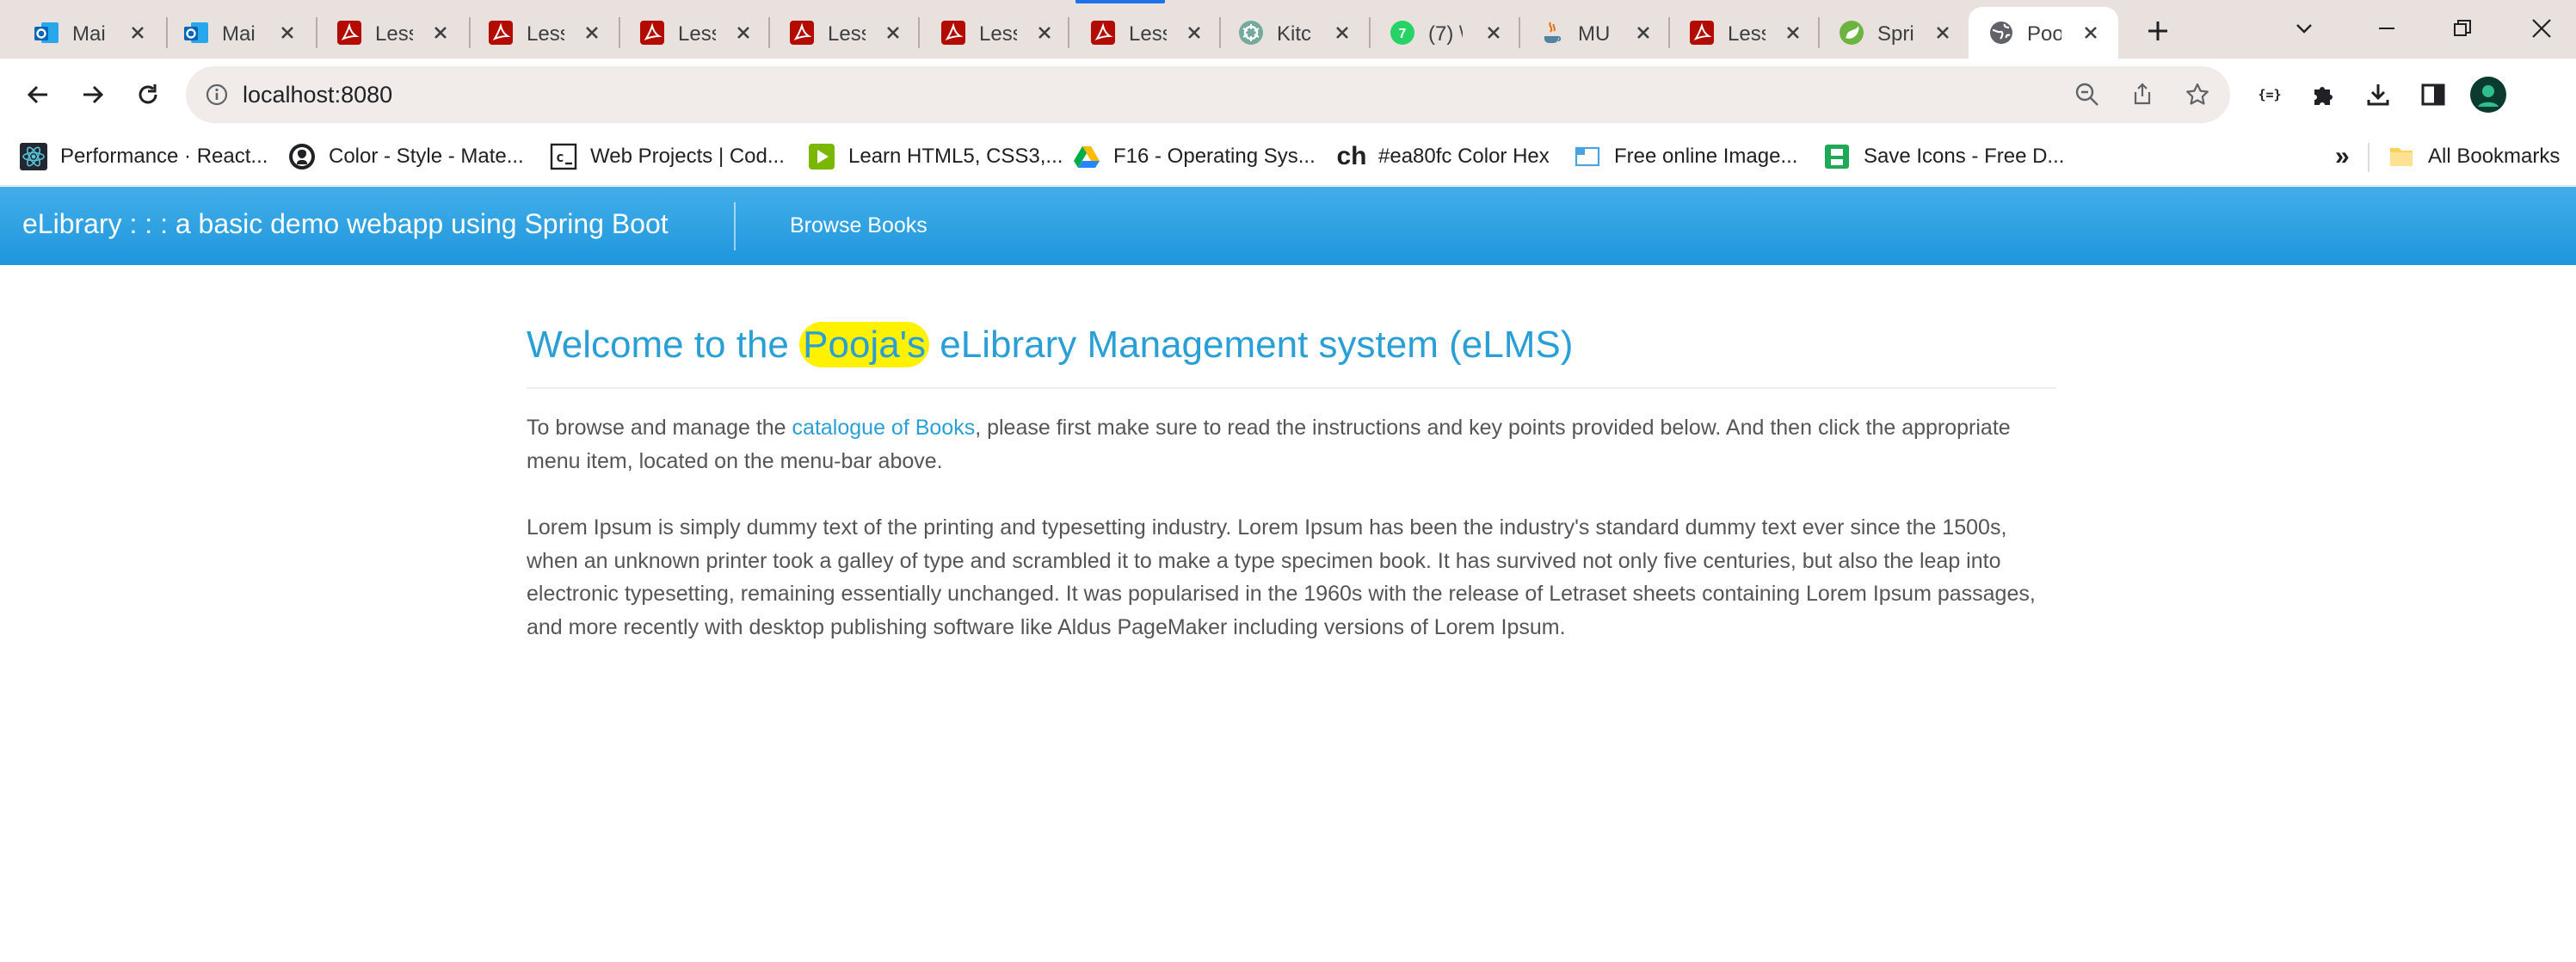  What do you see at coordinates (858, 225) in the screenshot?
I see `nav-link-browse-books: Browse Books` at bounding box center [858, 225].